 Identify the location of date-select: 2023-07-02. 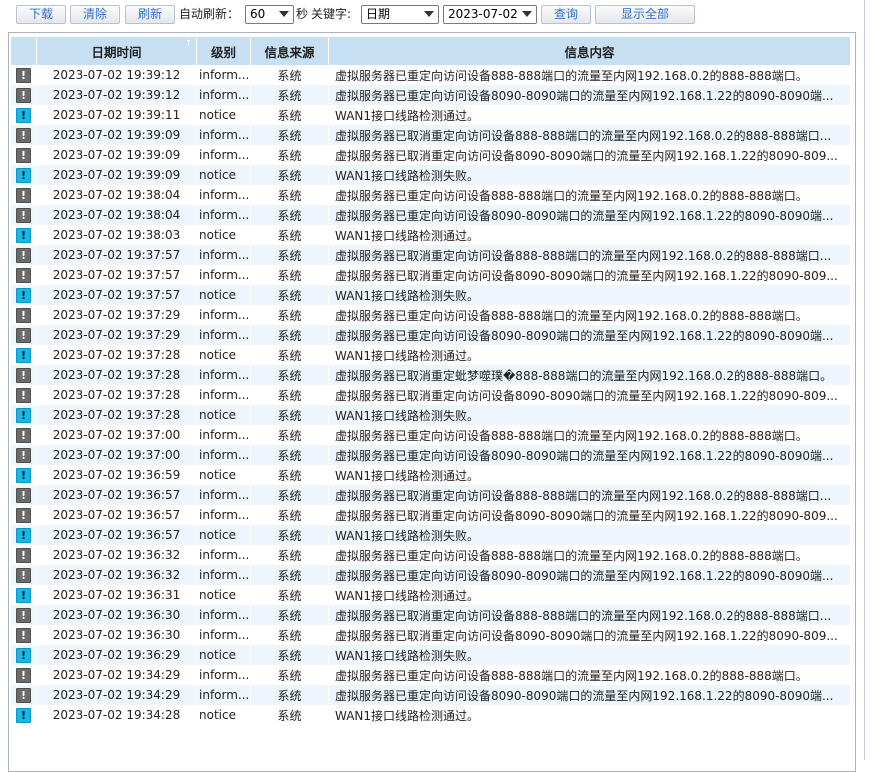
(490, 14).